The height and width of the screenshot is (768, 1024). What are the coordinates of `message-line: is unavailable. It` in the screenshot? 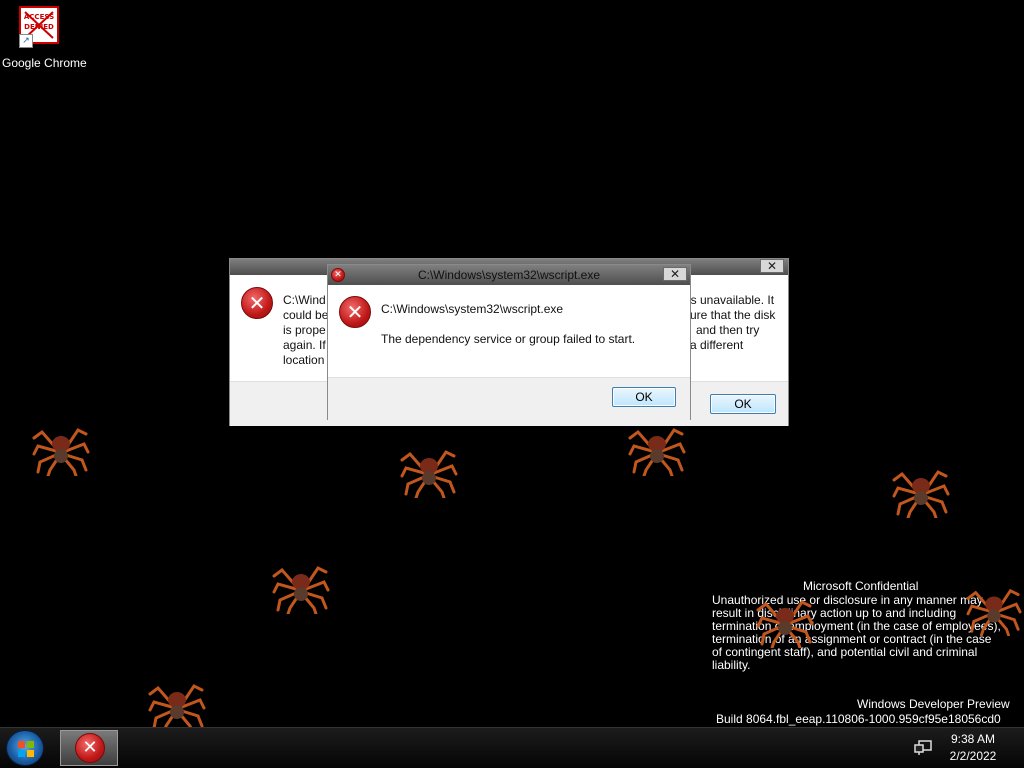 It's located at (731, 300).